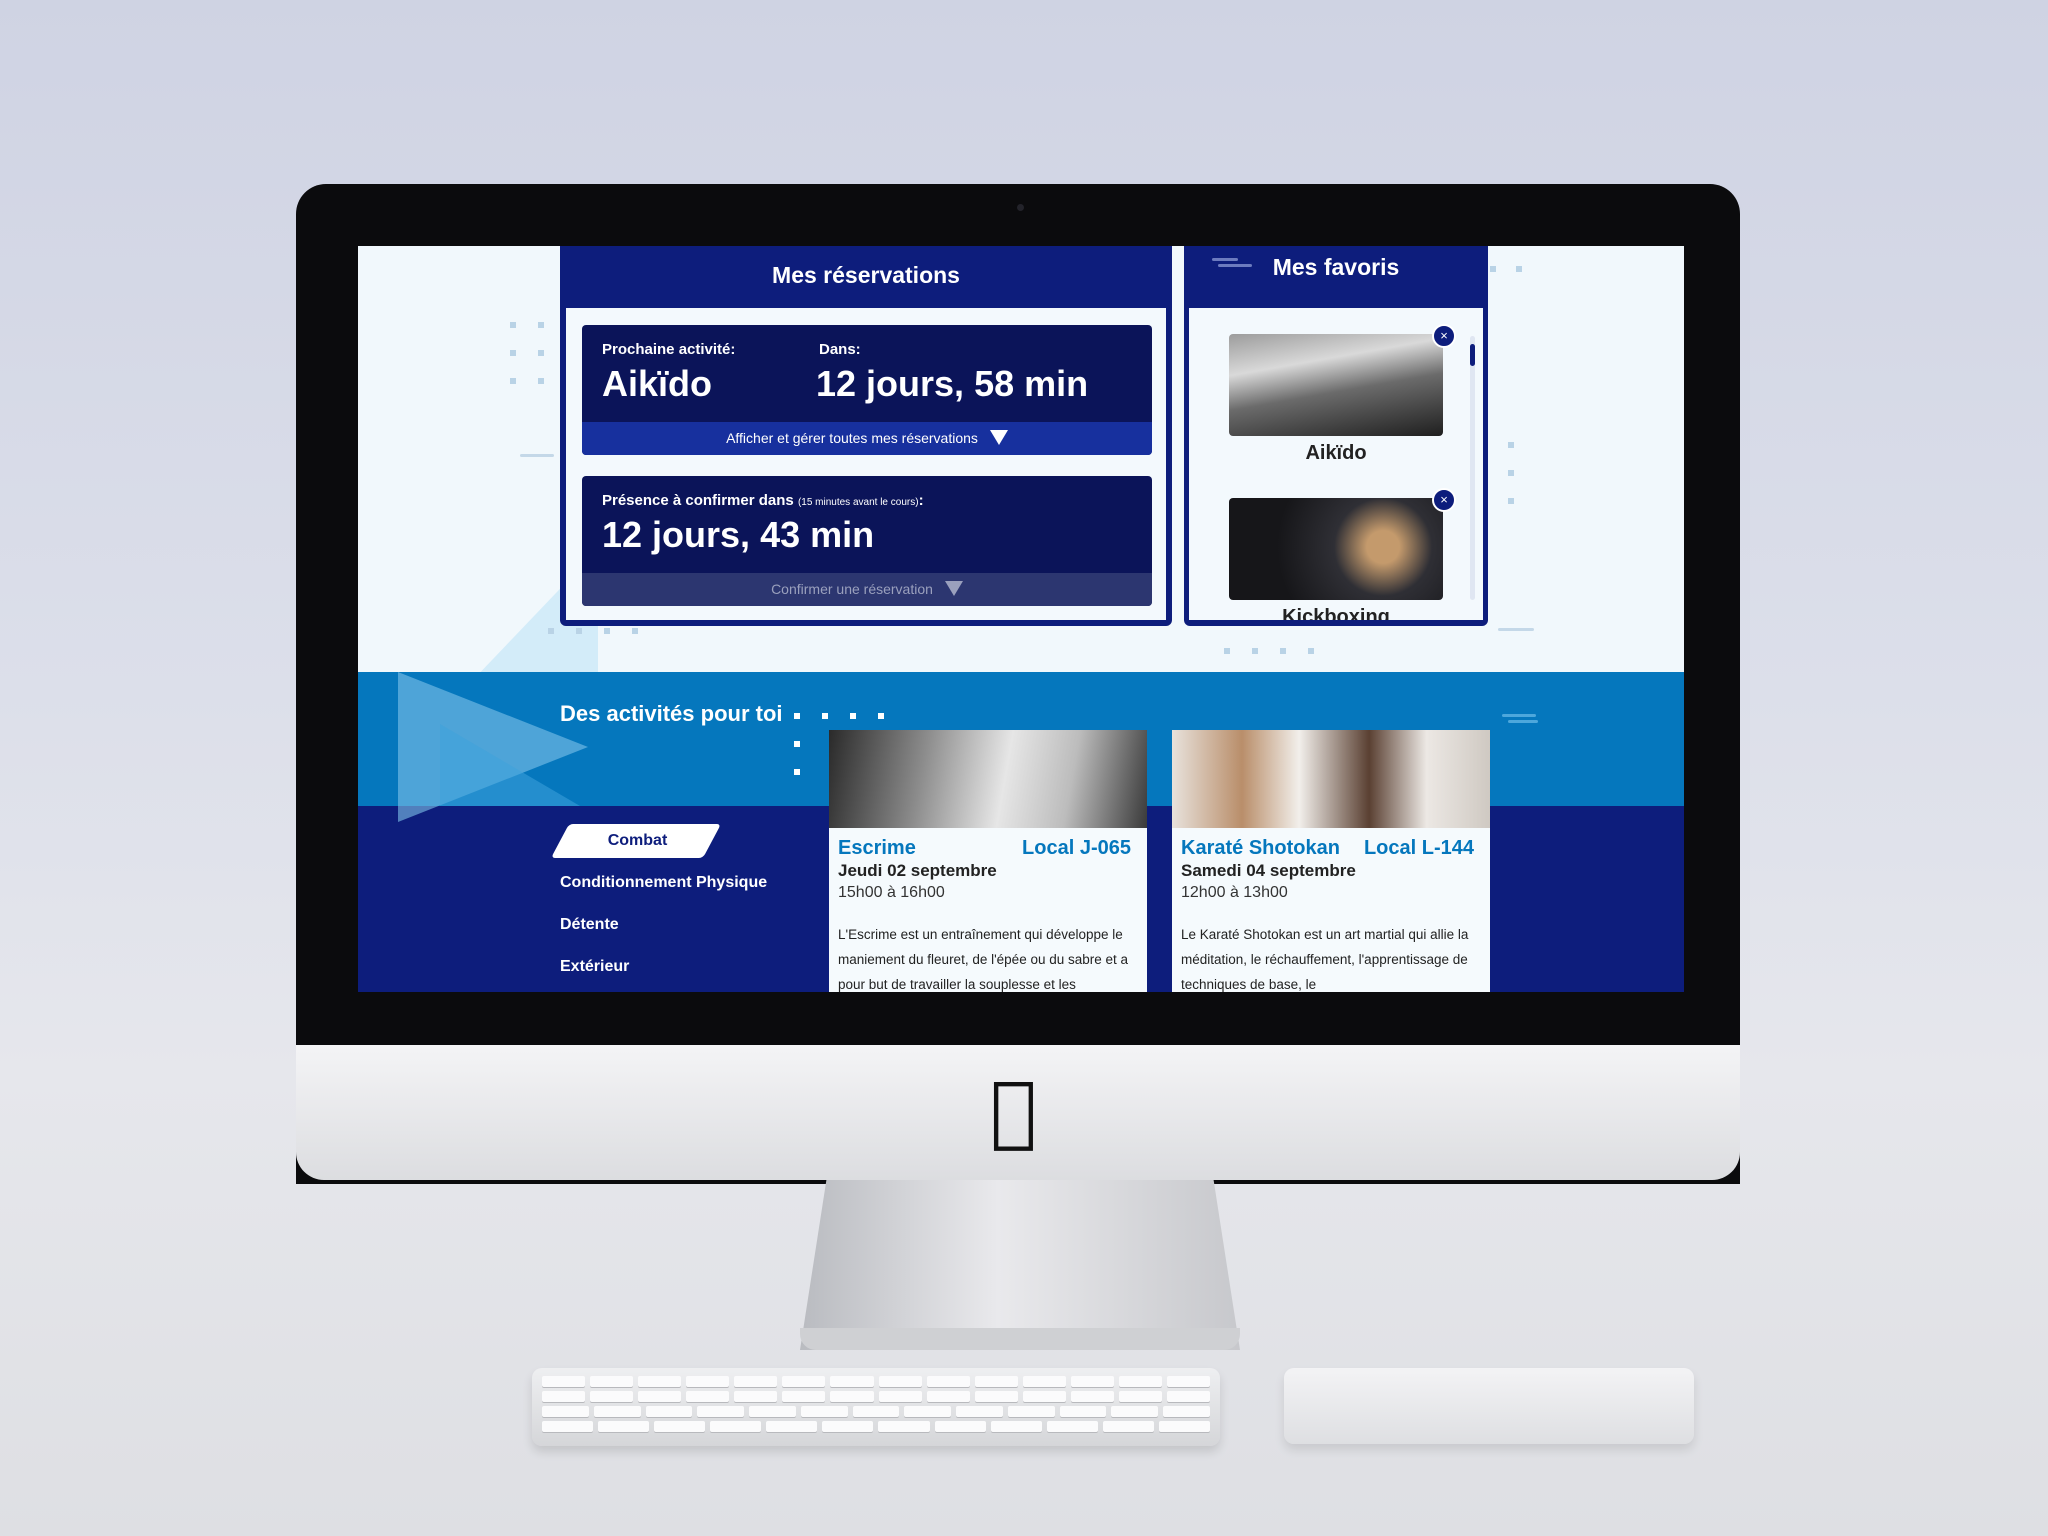 The image size is (2048, 1536). What do you see at coordinates (663, 883) in the screenshot?
I see `category-conditionnement: Conditionnement Physique` at bounding box center [663, 883].